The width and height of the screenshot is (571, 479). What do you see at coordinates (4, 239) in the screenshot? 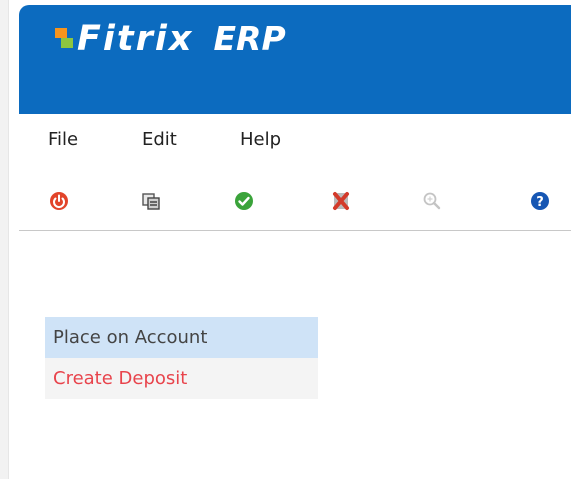
I see `window-edge` at bounding box center [4, 239].